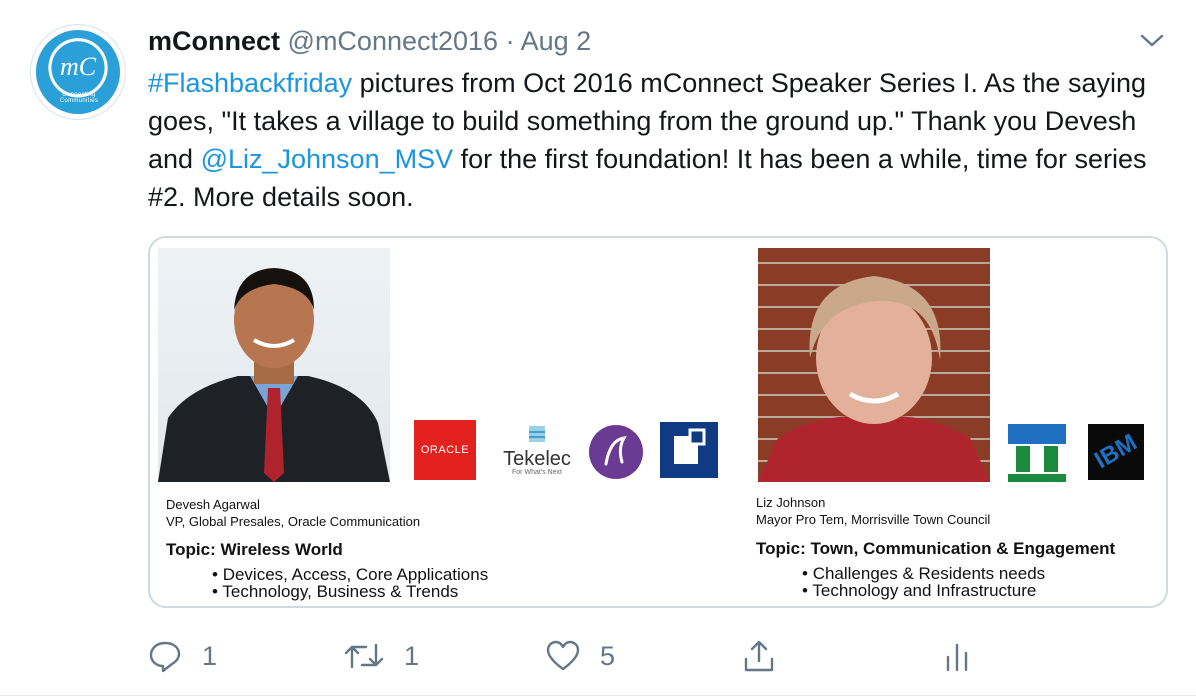 Image resolution: width=1196 pixels, height=700 pixels. I want to click on share-button, so click(759, 656).